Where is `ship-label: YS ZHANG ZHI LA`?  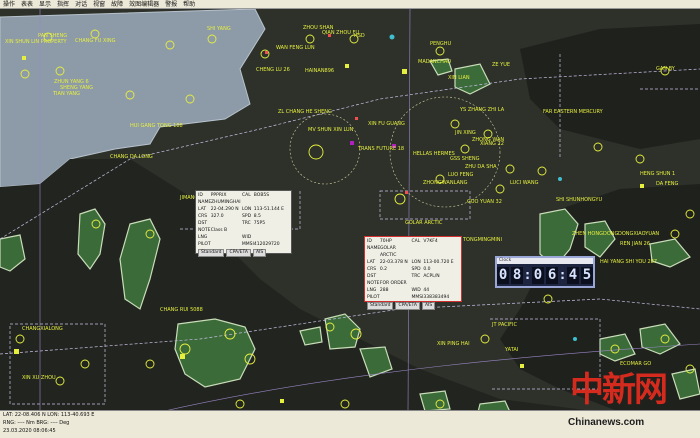
ship-label: YS ZHANG ZHI LA is located at coordinates (482, 110).